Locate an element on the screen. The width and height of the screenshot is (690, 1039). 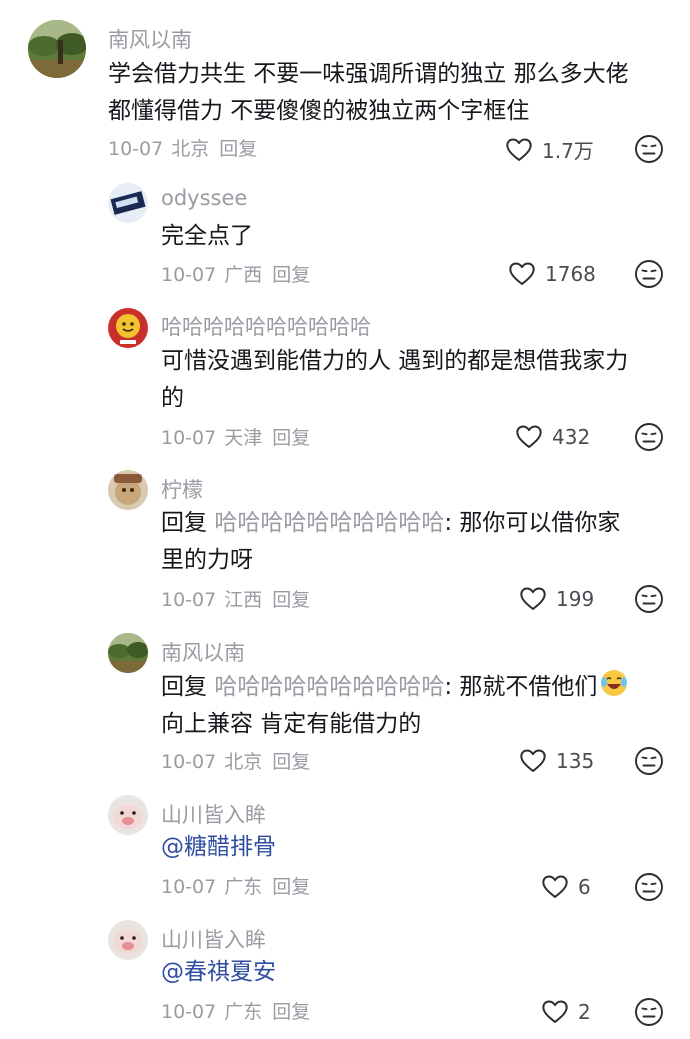
like-button: 135 is located at coordinates (556, 761).